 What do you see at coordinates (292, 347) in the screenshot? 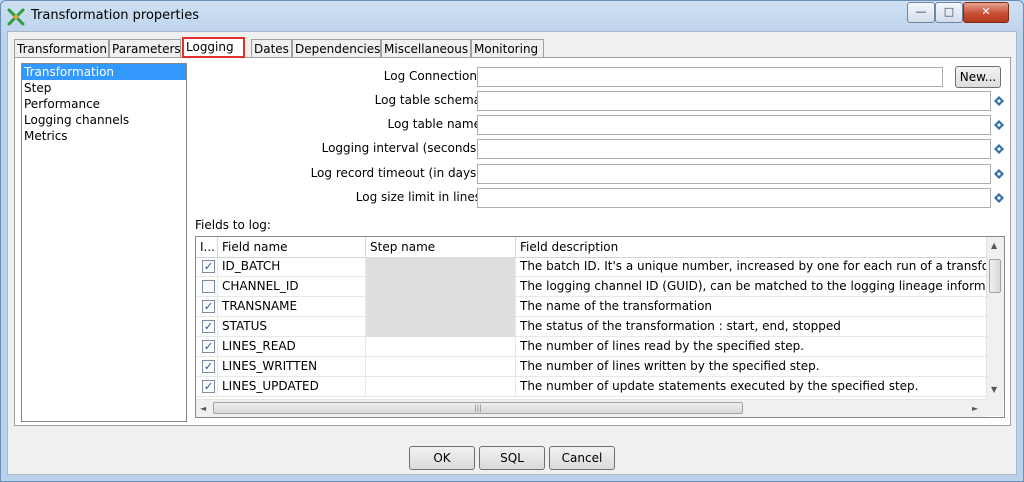
I see `field-name-cell: LINES_READ` at bounding box center [292, 347].